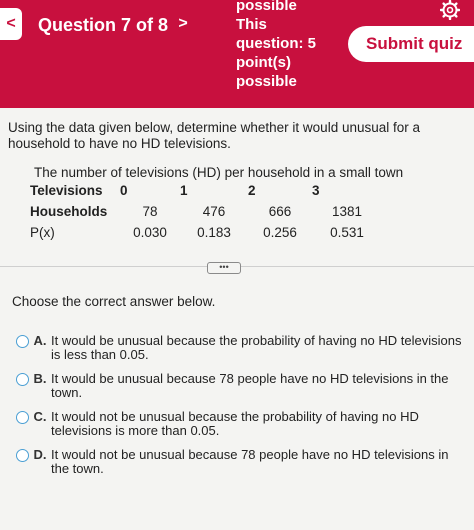 This screenshot has height=530, width=474. I want to click on table-header-cell: 3, so click(316, 190).